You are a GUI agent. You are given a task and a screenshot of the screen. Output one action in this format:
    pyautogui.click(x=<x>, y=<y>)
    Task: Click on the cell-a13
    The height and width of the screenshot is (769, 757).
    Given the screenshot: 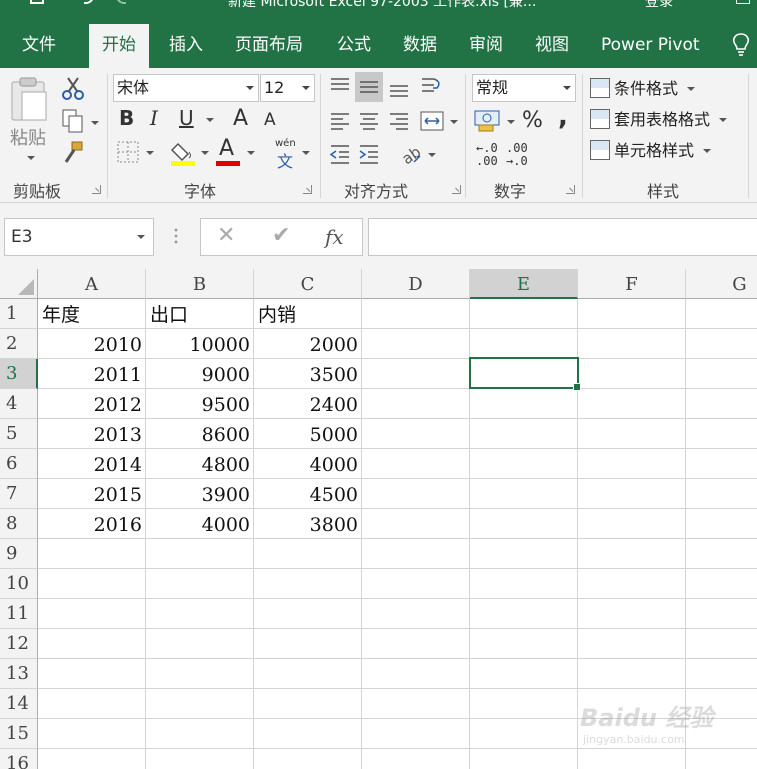 What is the action you would take?
    pyautogui.click(x=92, y=674)
    